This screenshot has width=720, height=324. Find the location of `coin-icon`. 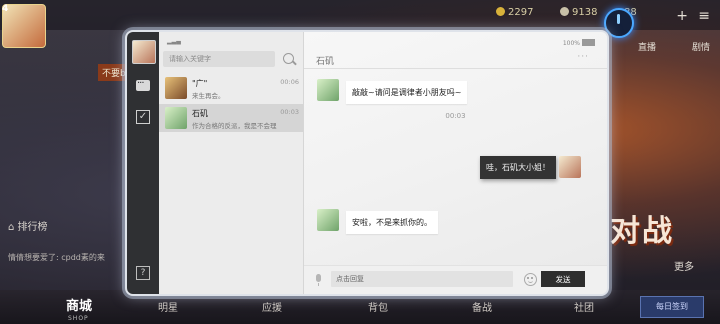

coin-icon is located at coordinates (500, 11).